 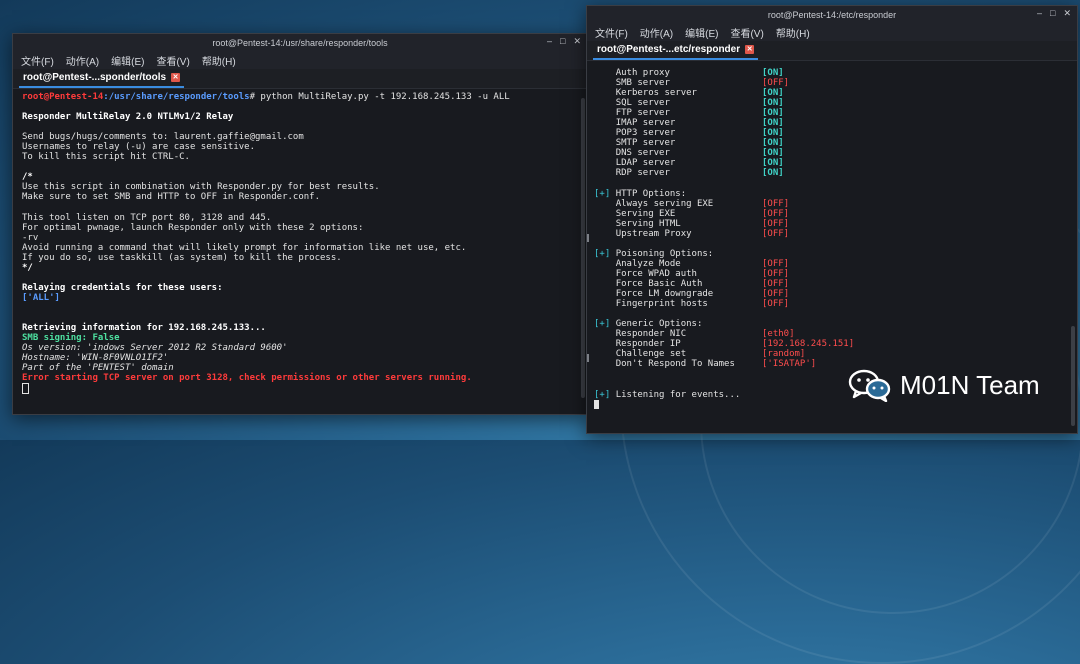 I want to click on option-row: SQL server [ON], so click(x=830, y=103).